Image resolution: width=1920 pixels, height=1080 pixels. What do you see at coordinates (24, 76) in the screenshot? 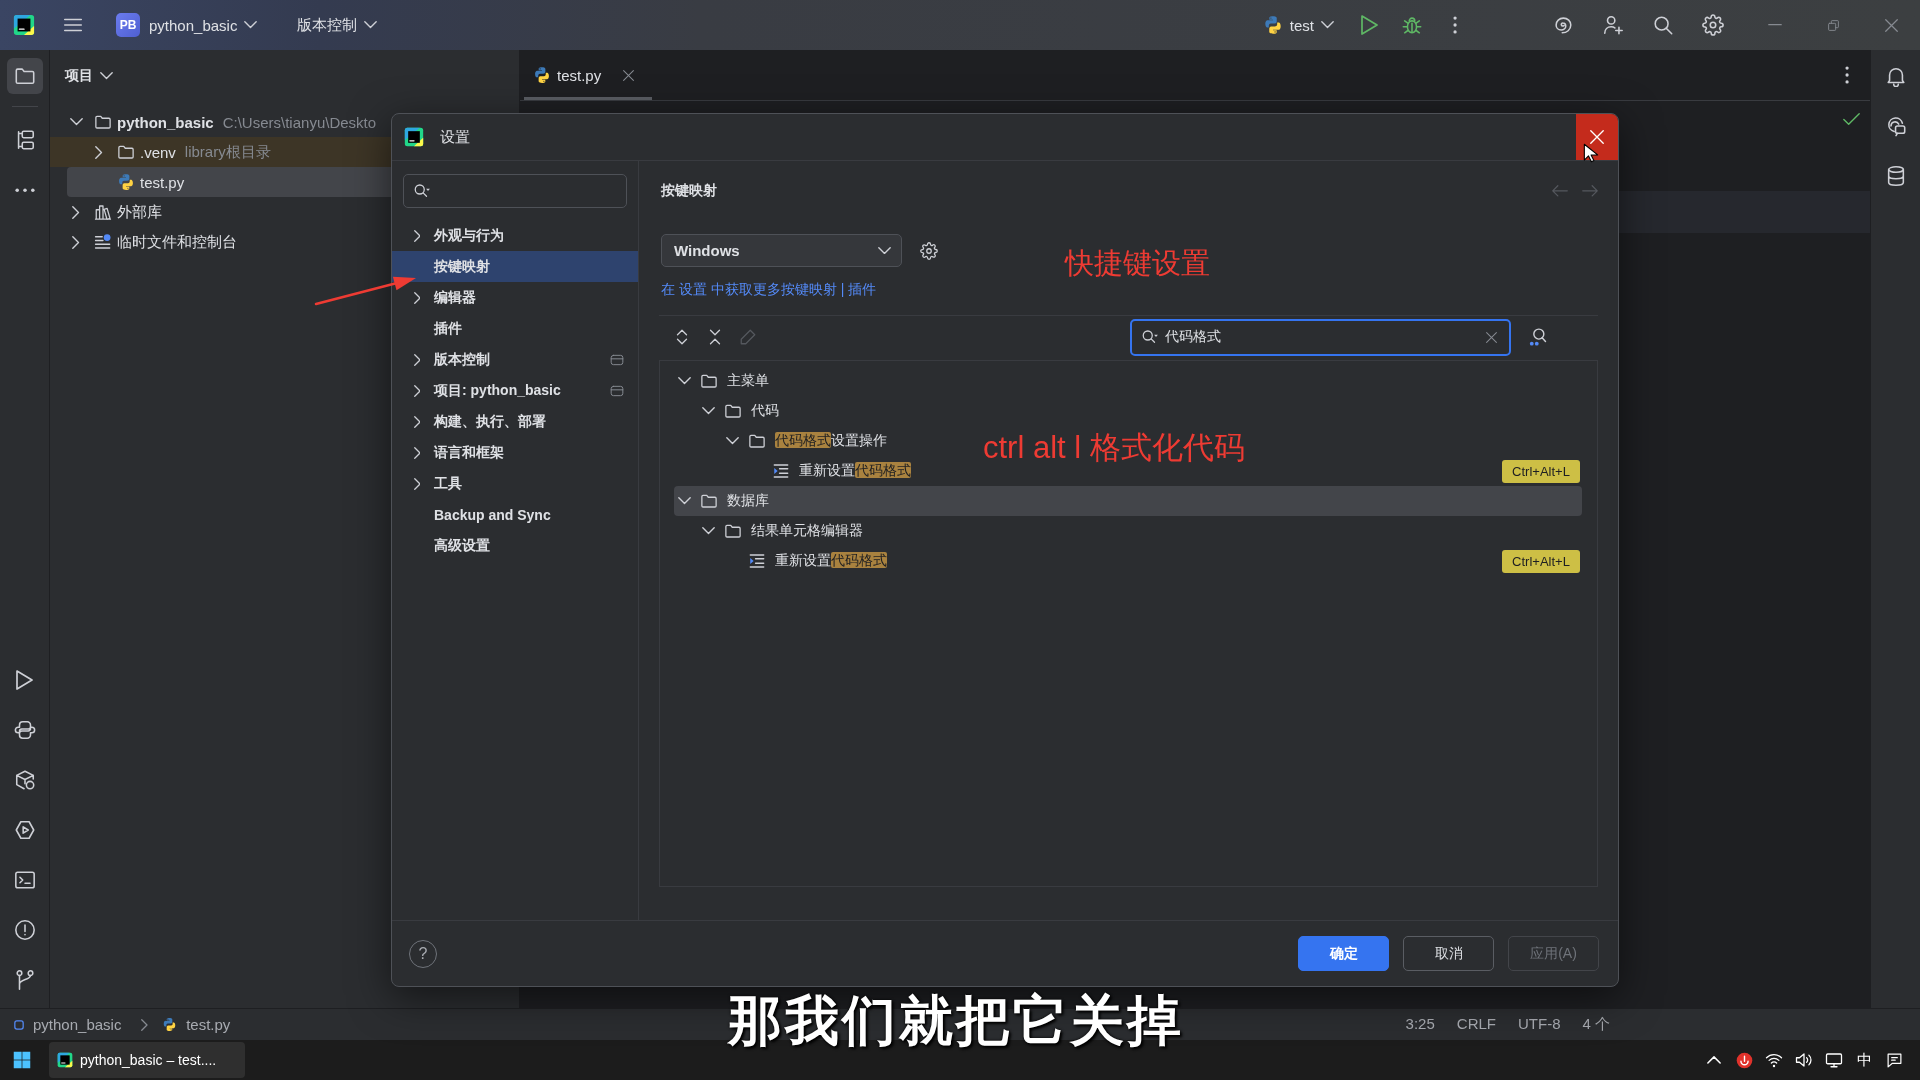
I see `tool-window-button` at bounding box center [24, 76].